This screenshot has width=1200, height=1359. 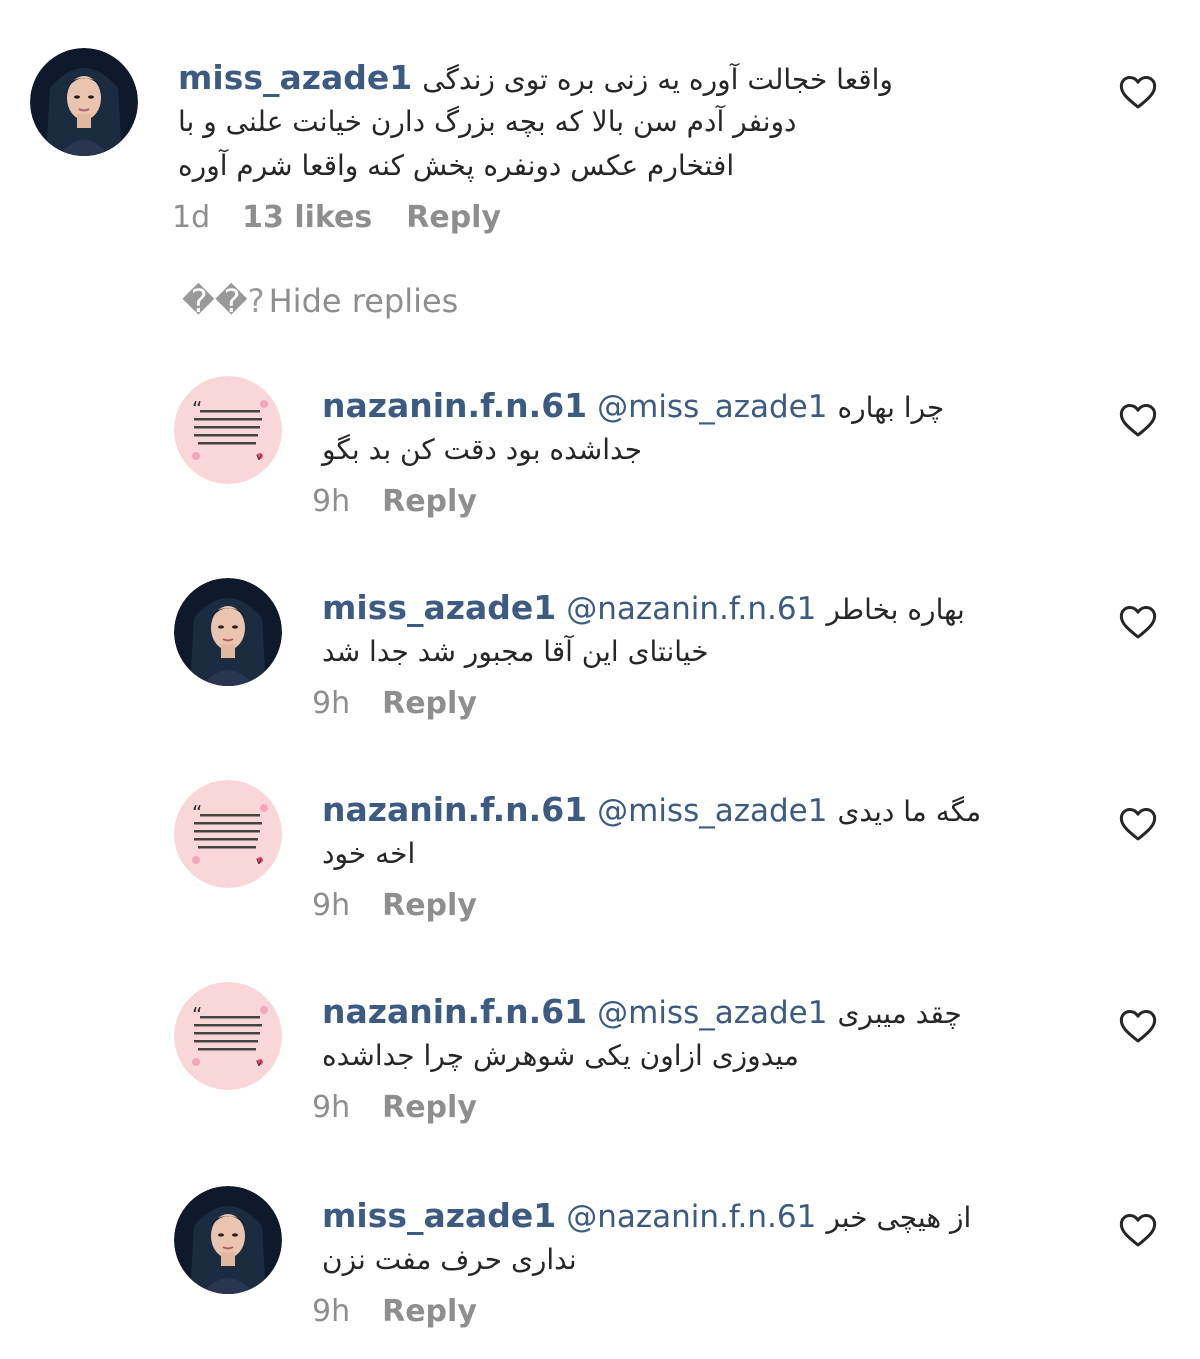 I want to click on reply-line: نداری حرف مفت نزن, so click(x=449, y=1259).